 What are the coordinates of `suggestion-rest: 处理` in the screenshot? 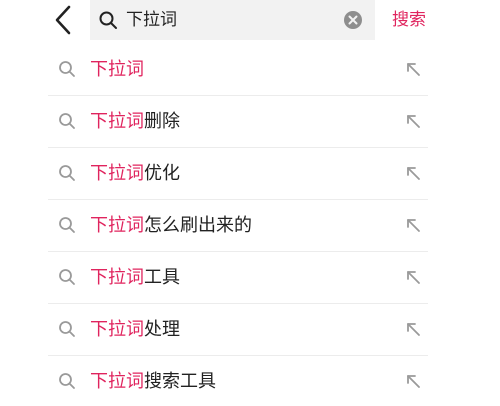 It's located at (162, 329).